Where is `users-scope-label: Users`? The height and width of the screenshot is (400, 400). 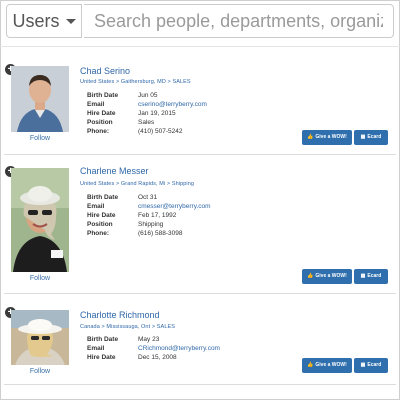
users-scope-label: Users is located at coordinates (36, 20).